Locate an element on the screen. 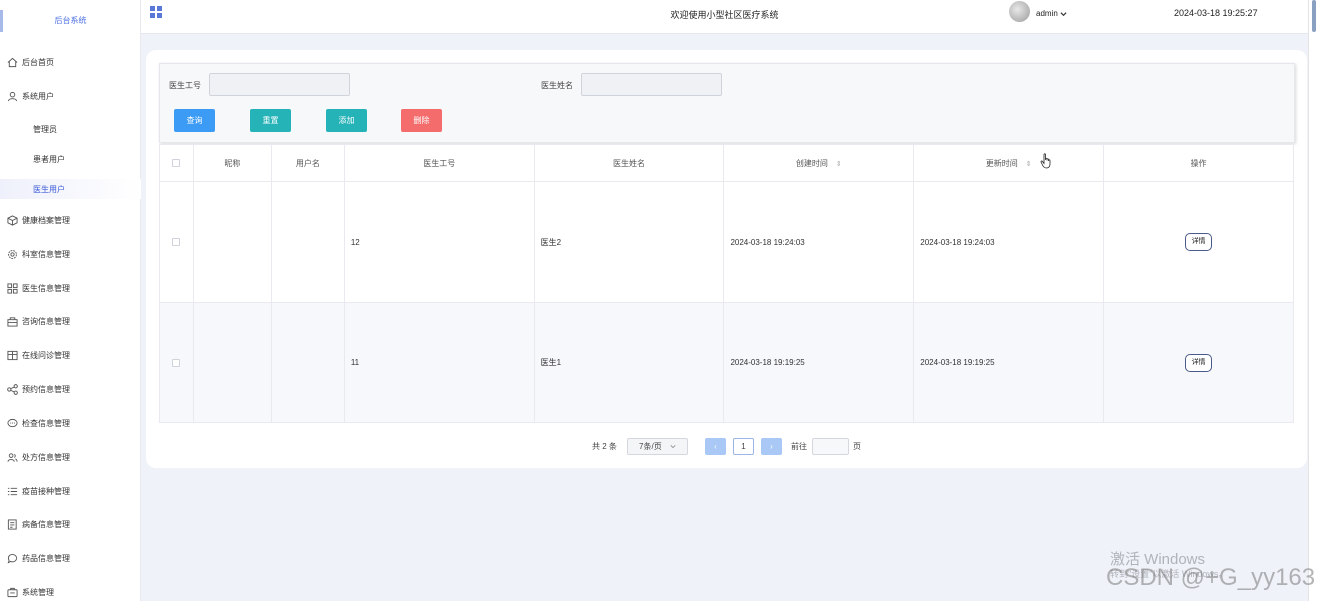 The image size is (1319, 601). sidebar-item-label: 在线问诊管理 is located at coordinates (46, 355).